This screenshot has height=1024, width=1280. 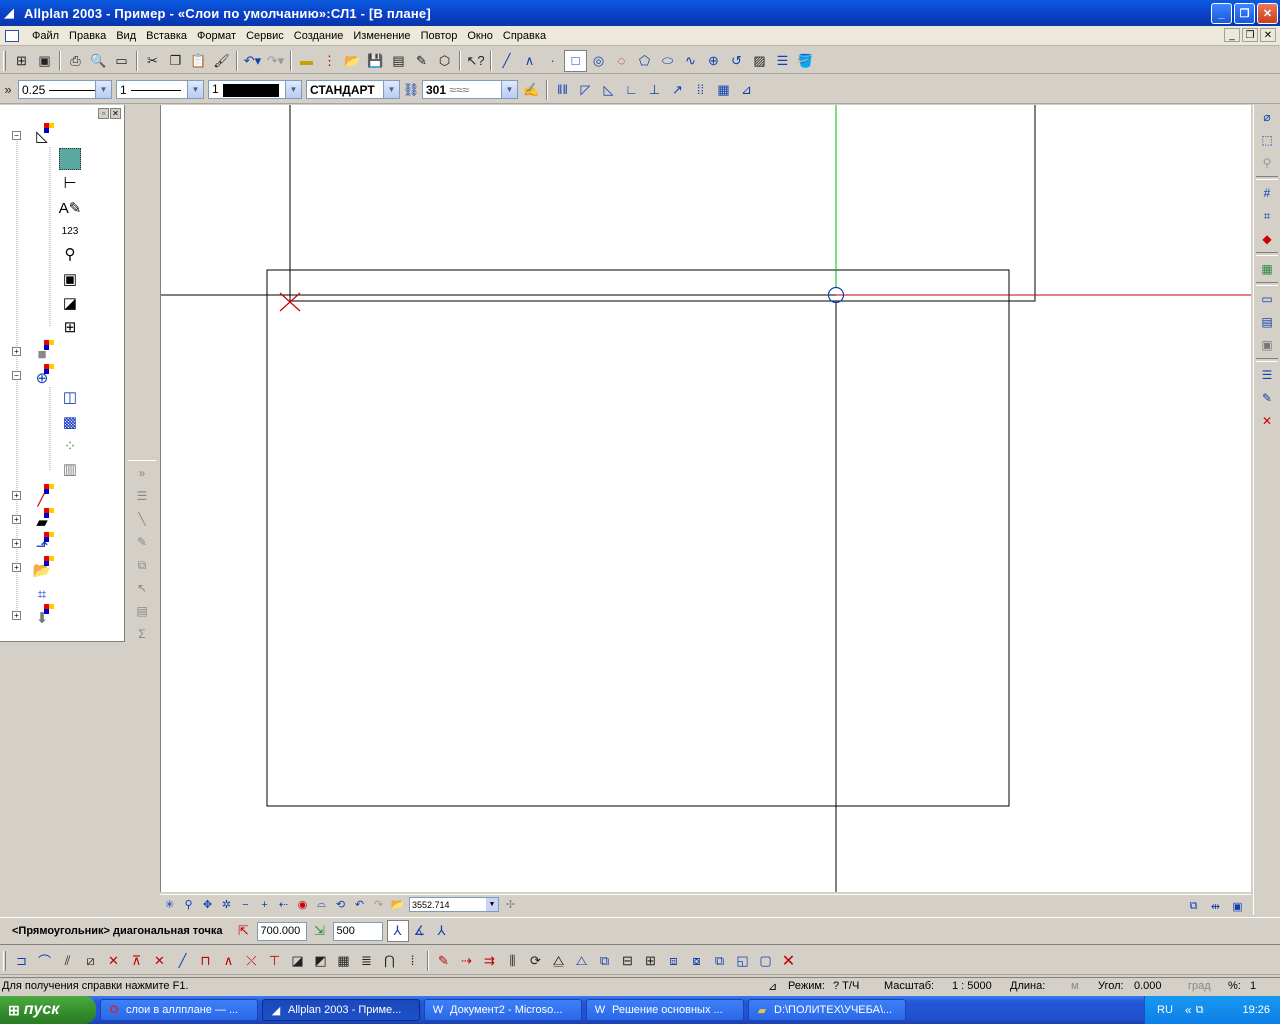 I want to click on tree-collapse-architecture: −, so click(x=16, y=375).